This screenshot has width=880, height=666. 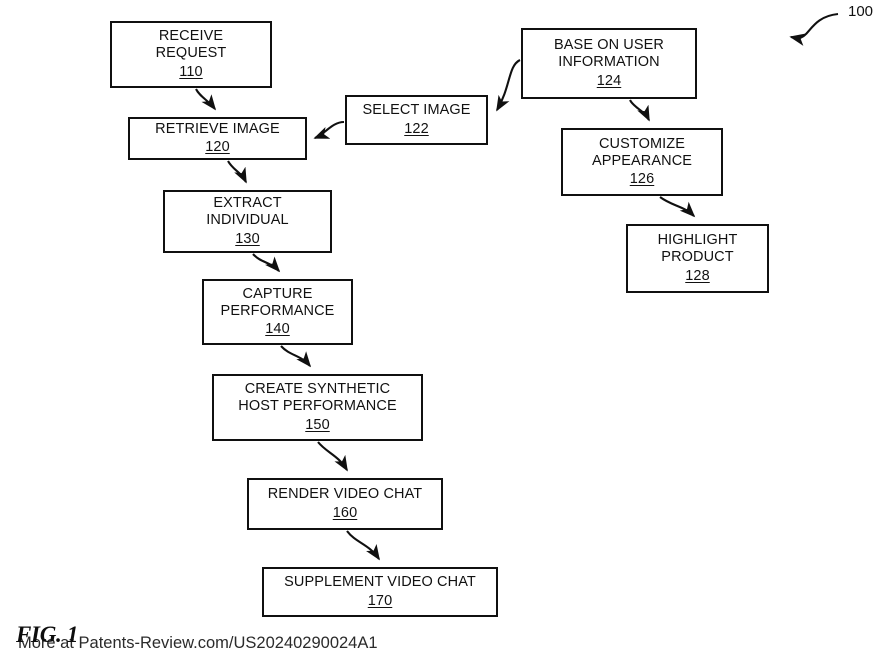 I want to click on process-box-extract-individual: EXTRACT INDIVIDUAL 130, so click(x=247, y=221).